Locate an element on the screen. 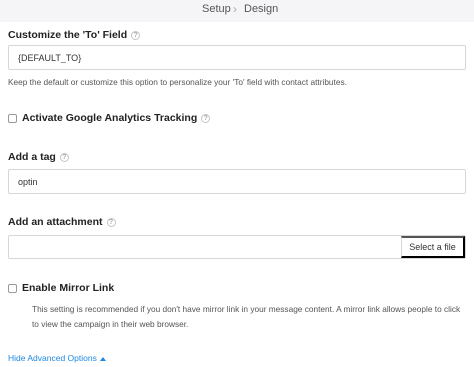 The width and height of the screenshot is (474, 367). to-field-label: Customize the 'To' Field is located at coordinates (68, 35).